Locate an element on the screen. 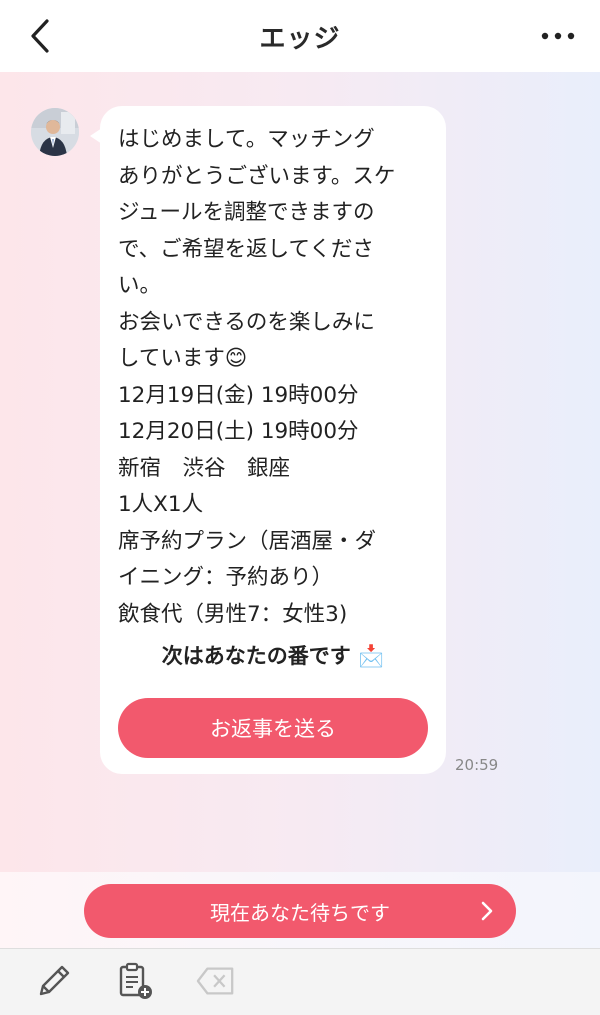 Image resolution: width=600 pixels, height=1015 pixels. reply-button: お返事を送る is located at coordinates (273, 728).